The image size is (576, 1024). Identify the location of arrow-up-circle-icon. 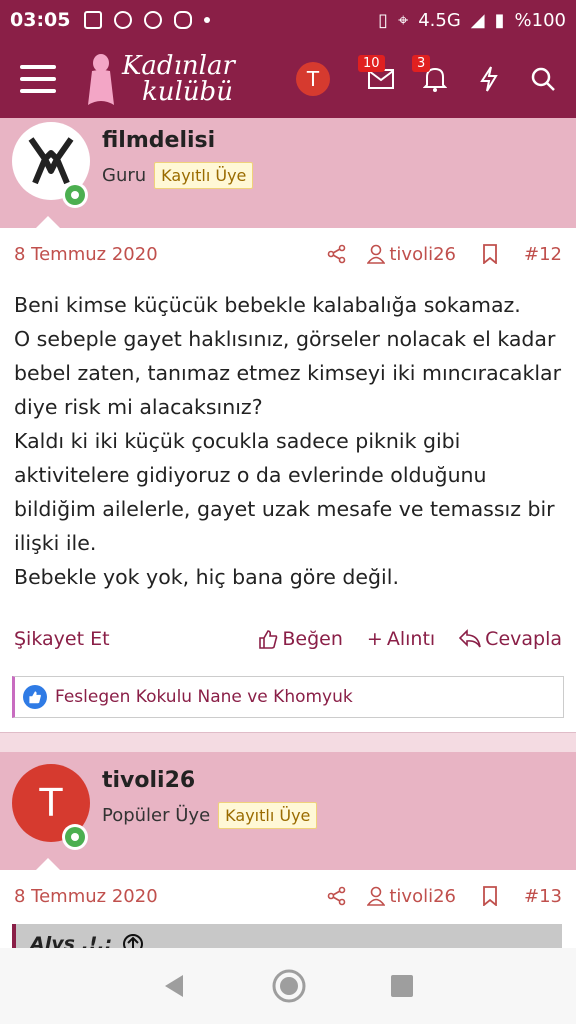
(133, 940).